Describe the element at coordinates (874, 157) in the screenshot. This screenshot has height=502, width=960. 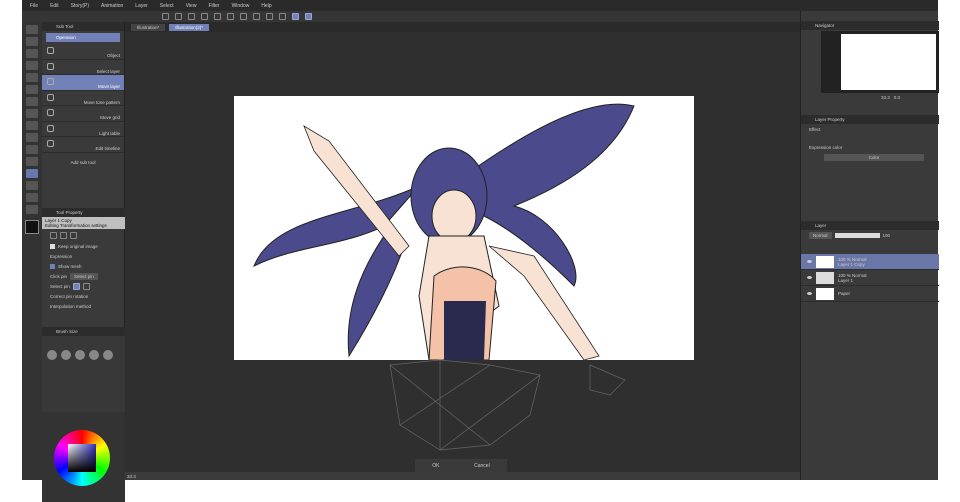
I see `expression-color-select: Color` at that location.